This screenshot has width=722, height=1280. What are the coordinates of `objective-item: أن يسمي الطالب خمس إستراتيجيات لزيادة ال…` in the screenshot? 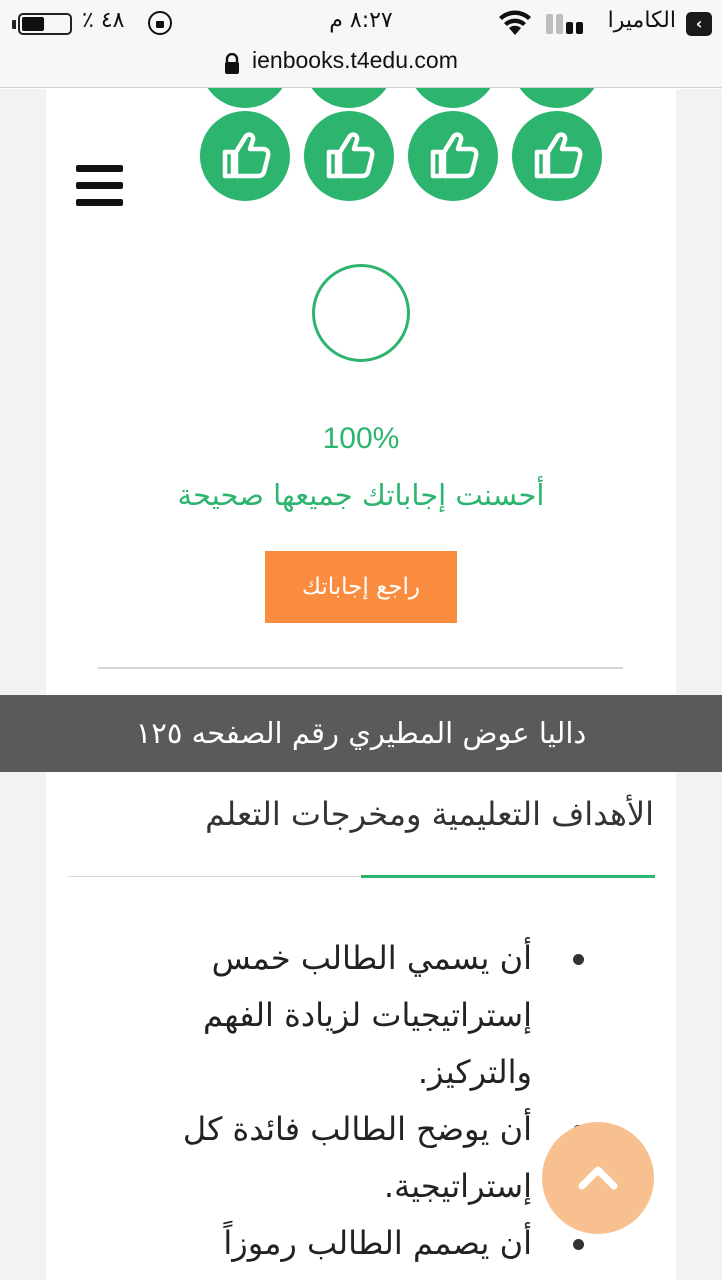 It's located at (350, 1015).